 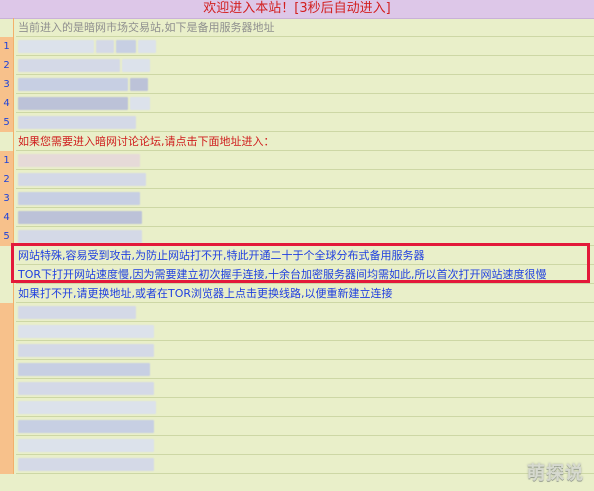 I want to click on notice-row: 如果打不开,请更换地址,或者在TOR浏览器上点击更换线路,以便重新建立连接, so click(x=297, y=293).